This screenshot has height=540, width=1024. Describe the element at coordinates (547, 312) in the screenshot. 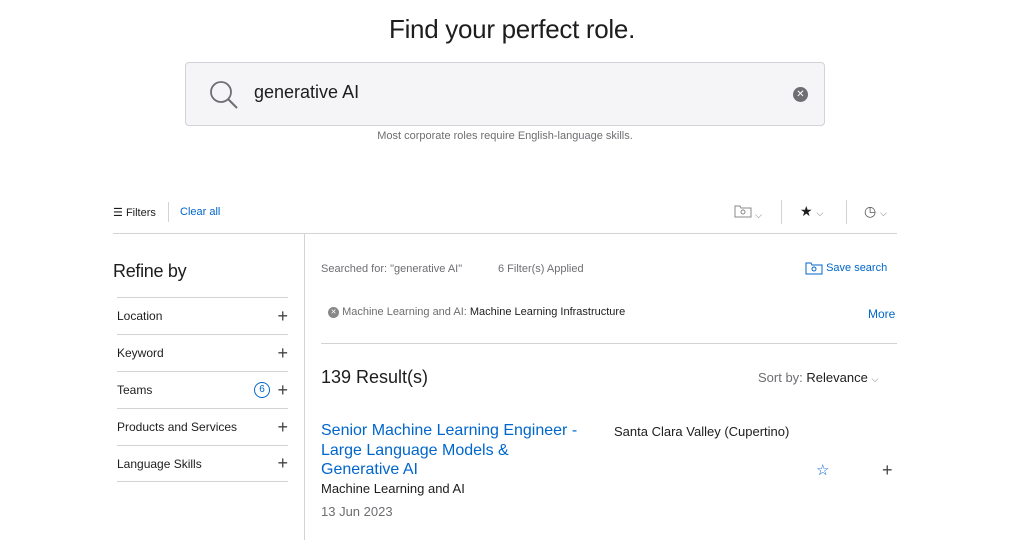

I see `chip-value: Machine Learning Infrastructure` at that location.